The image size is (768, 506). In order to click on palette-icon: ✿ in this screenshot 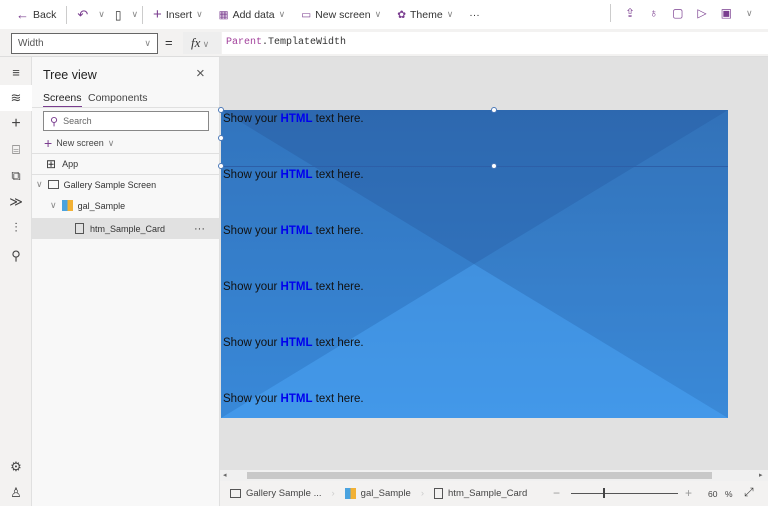, I will do `click(402, 14)`.